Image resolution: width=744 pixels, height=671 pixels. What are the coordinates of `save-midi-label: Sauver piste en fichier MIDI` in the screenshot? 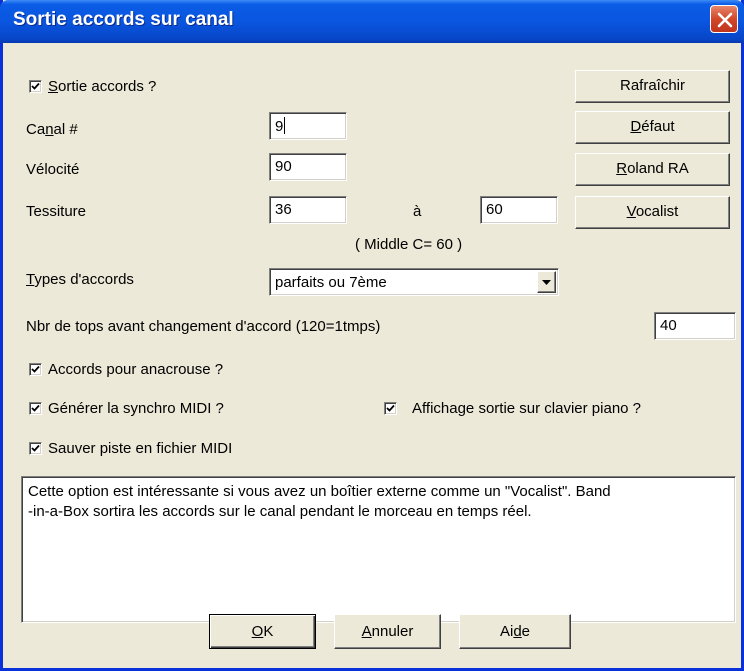 It's located at (140, 449).